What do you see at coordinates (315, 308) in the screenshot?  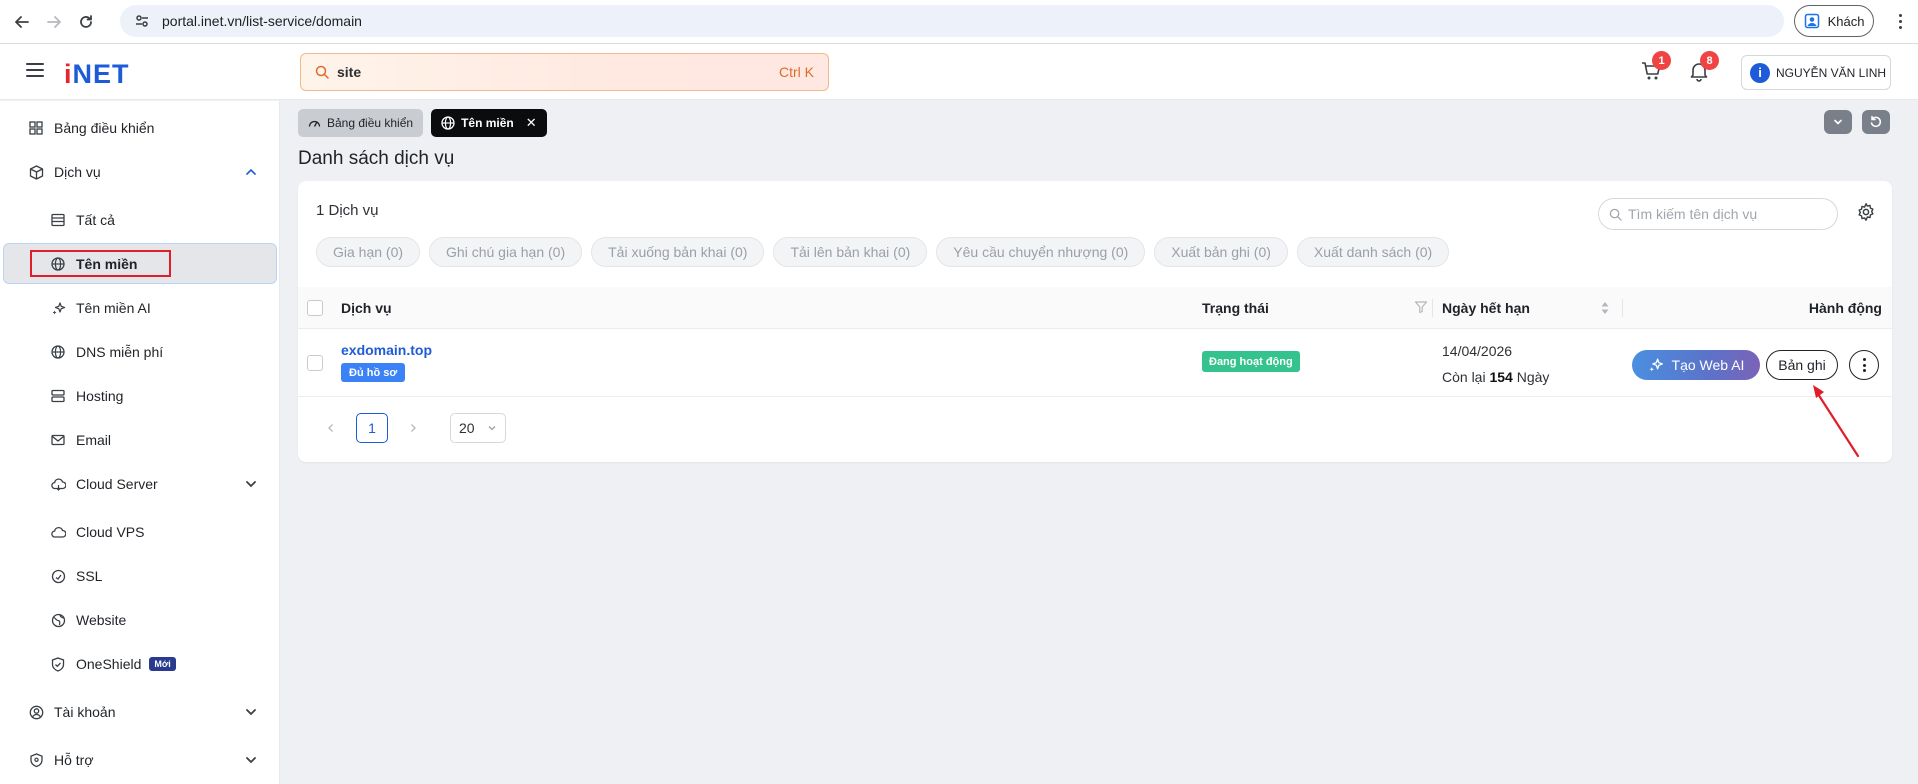 I see `select-all-checkbox` at bounding box center [315, 308].